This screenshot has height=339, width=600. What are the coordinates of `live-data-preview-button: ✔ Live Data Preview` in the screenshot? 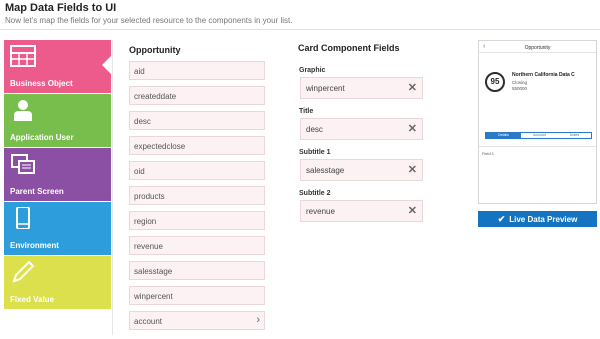 It's located at (537, 219).